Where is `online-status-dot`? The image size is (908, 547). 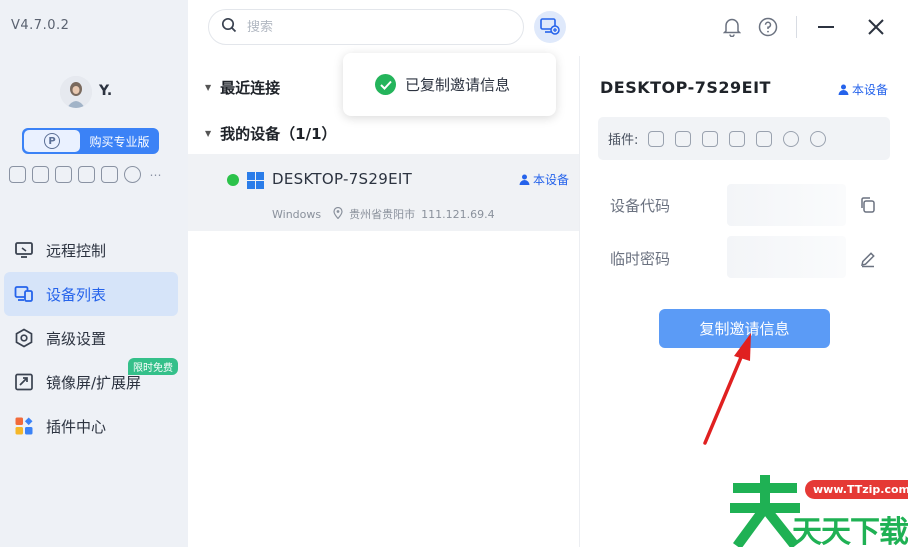
online-status-dot is located at coordinates (233, 180).